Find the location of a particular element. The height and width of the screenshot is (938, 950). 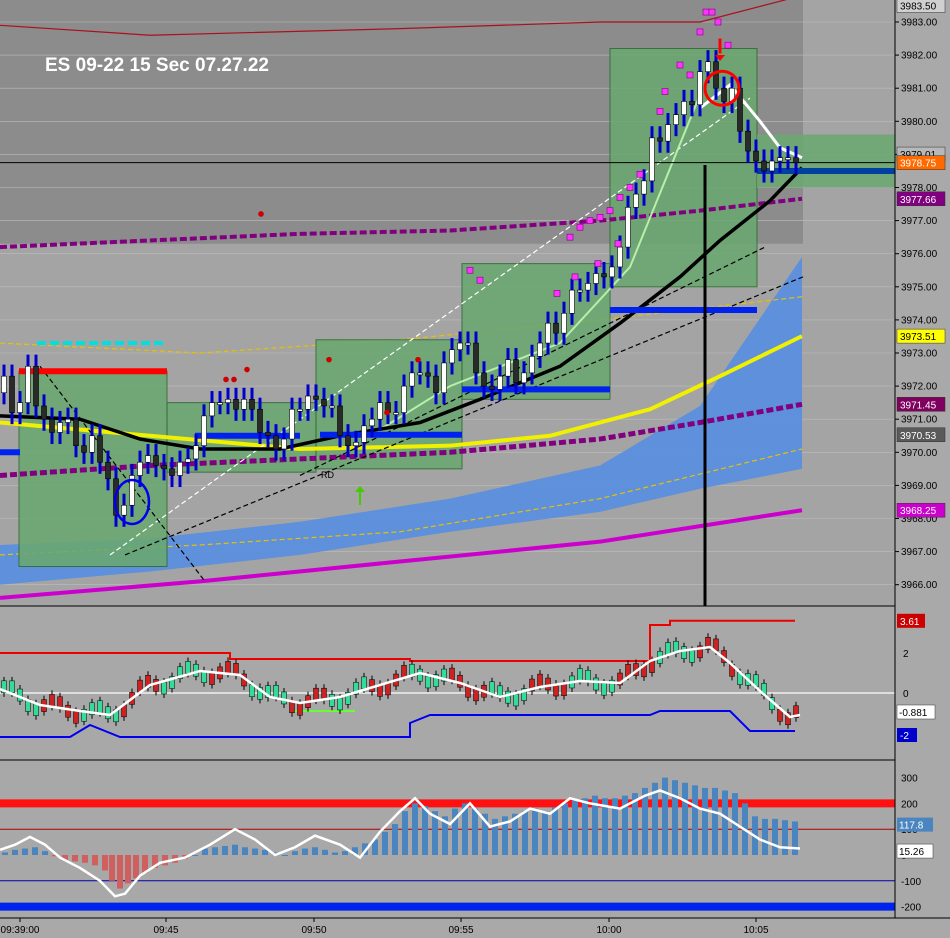

y-tick-label: 3983.00 is located at coordinates (919, 23).